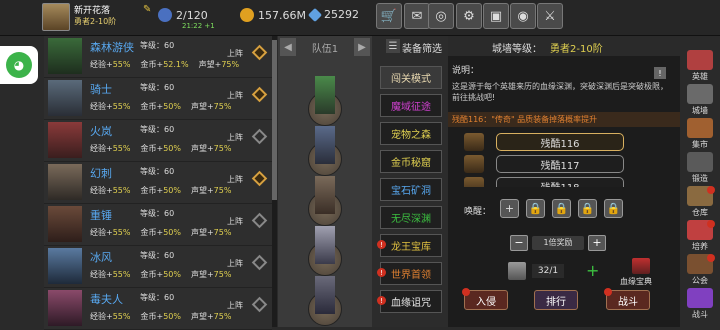 This screenshot has height=330, width=720. What do you see at coordinates (441, 16) in the screenshot?
I see `gamepad-icon: ◎` at bounding box center [441, 16].